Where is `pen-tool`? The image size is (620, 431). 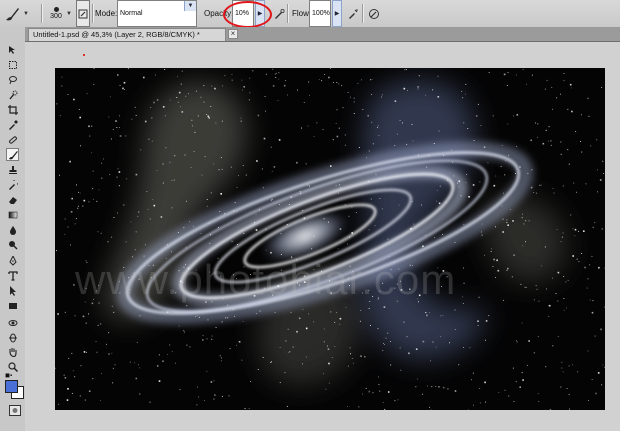
pen-tool is located at coordinates (12, 260).